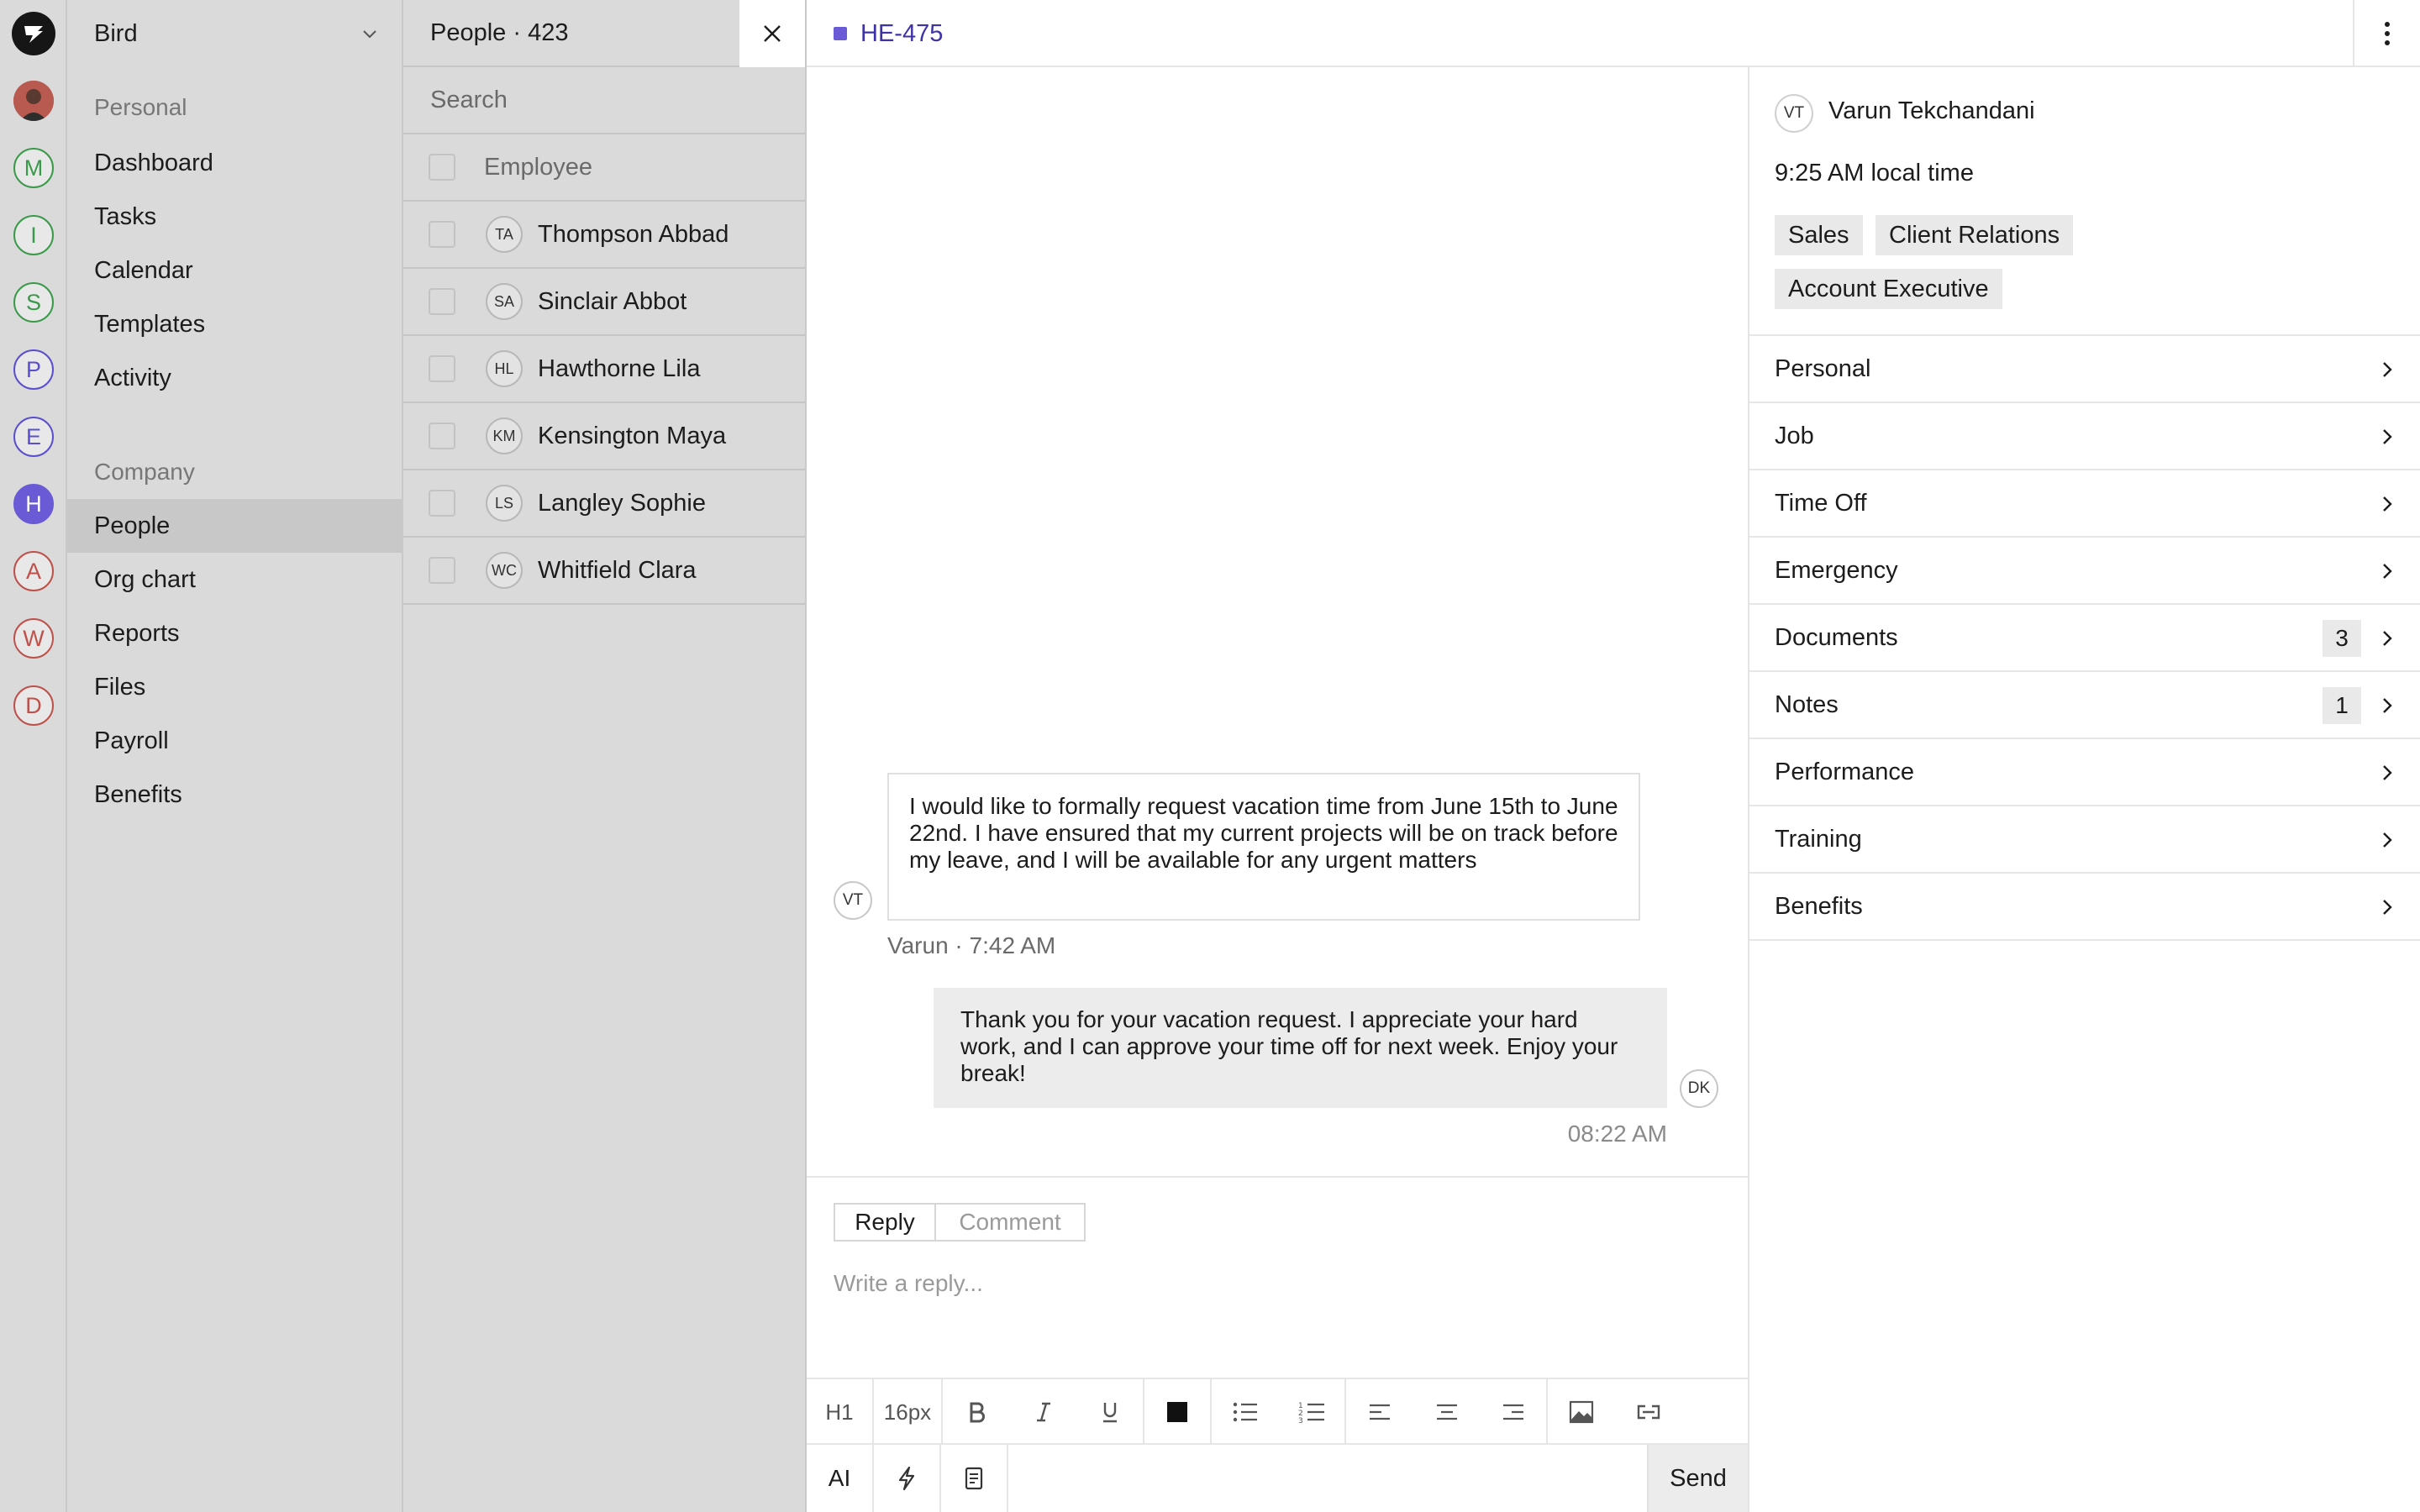 Image resolution: width=2420 pixels, height=1512 pixels. Describe the element at coordinates (1845, 771) in the screenshot. I see `profile-section-label: Performance` at that location.